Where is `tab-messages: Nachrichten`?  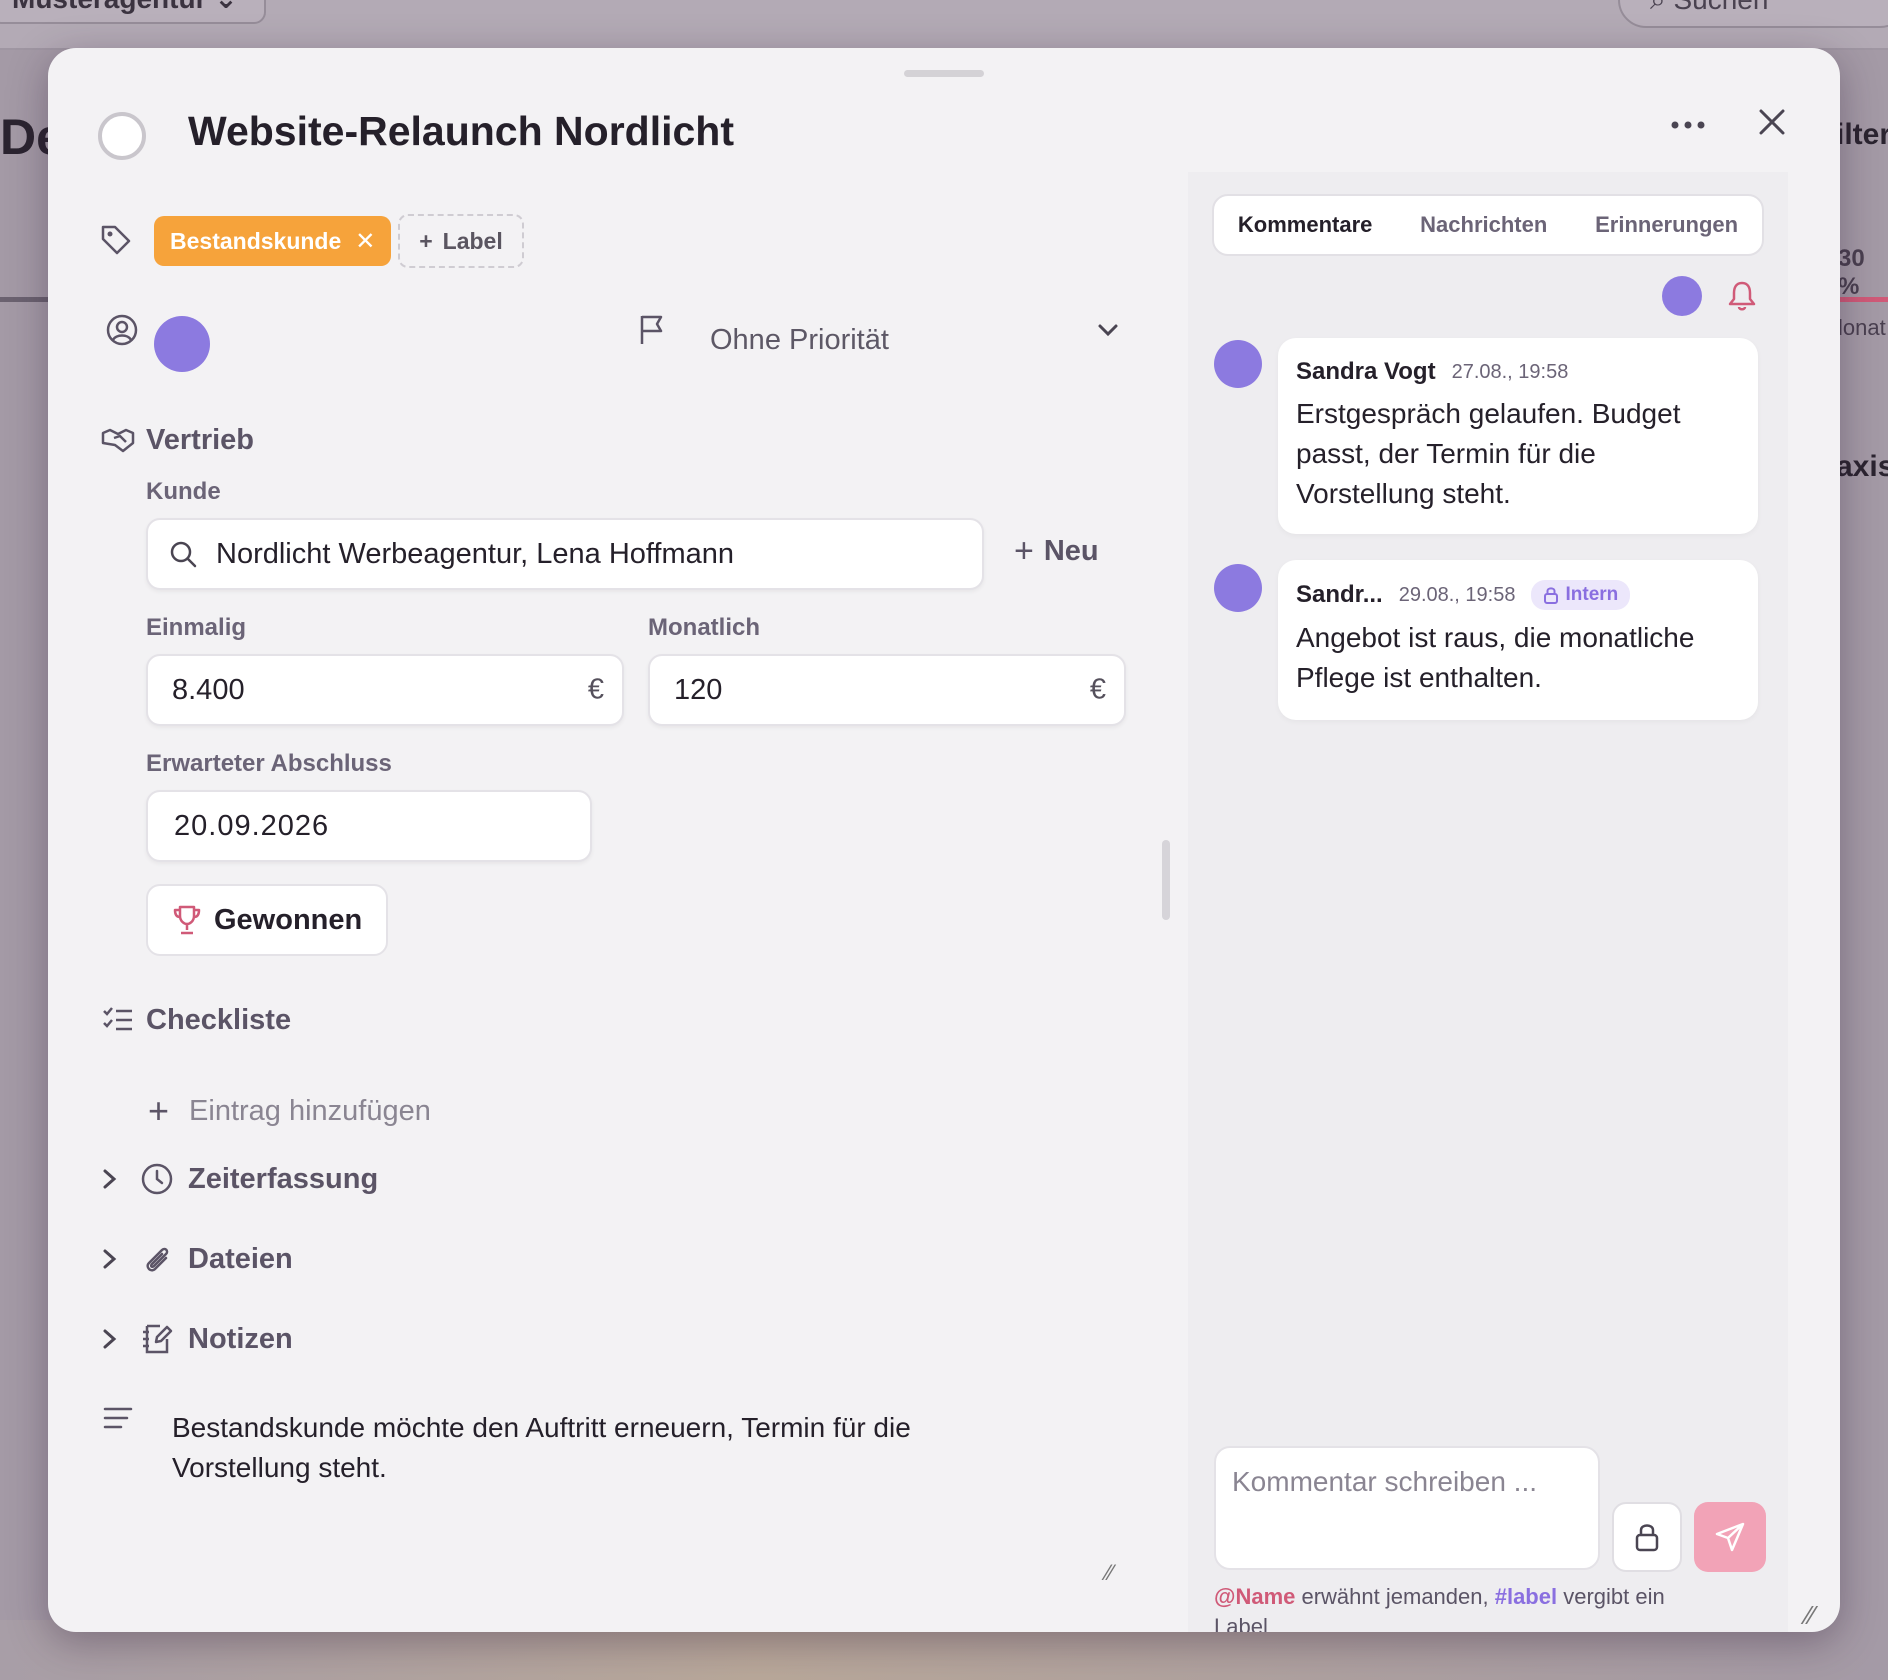
tab-messages: Nachrichten is located at coordinates (1483, 225).